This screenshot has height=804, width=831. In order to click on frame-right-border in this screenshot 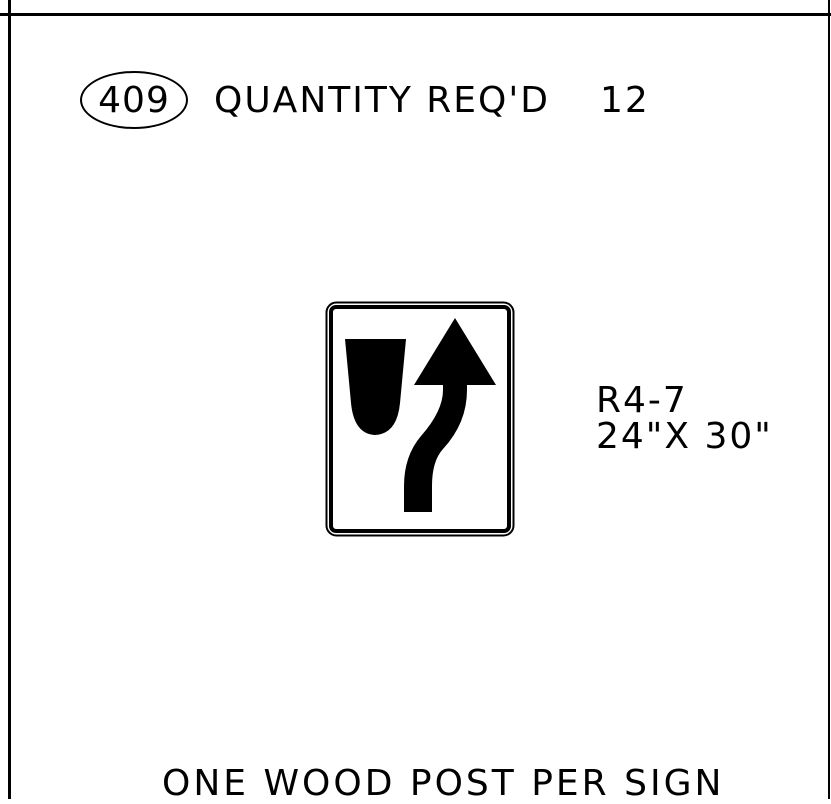, I will do `click(829, 399)`.